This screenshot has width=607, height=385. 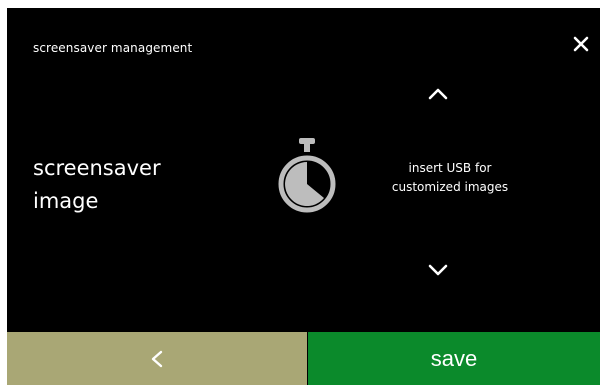 I want to click on chevron-up-icon, so click(x=438, y=94).